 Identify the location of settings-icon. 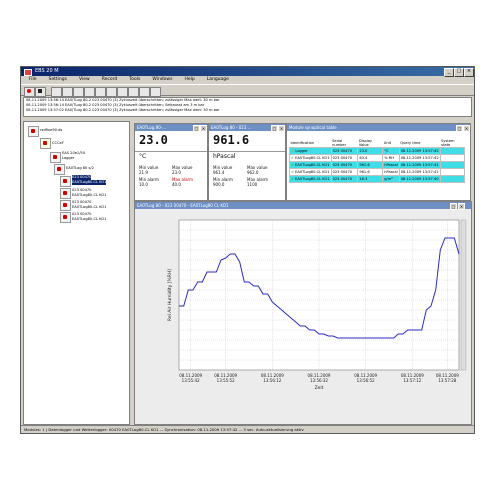
(155, 92).